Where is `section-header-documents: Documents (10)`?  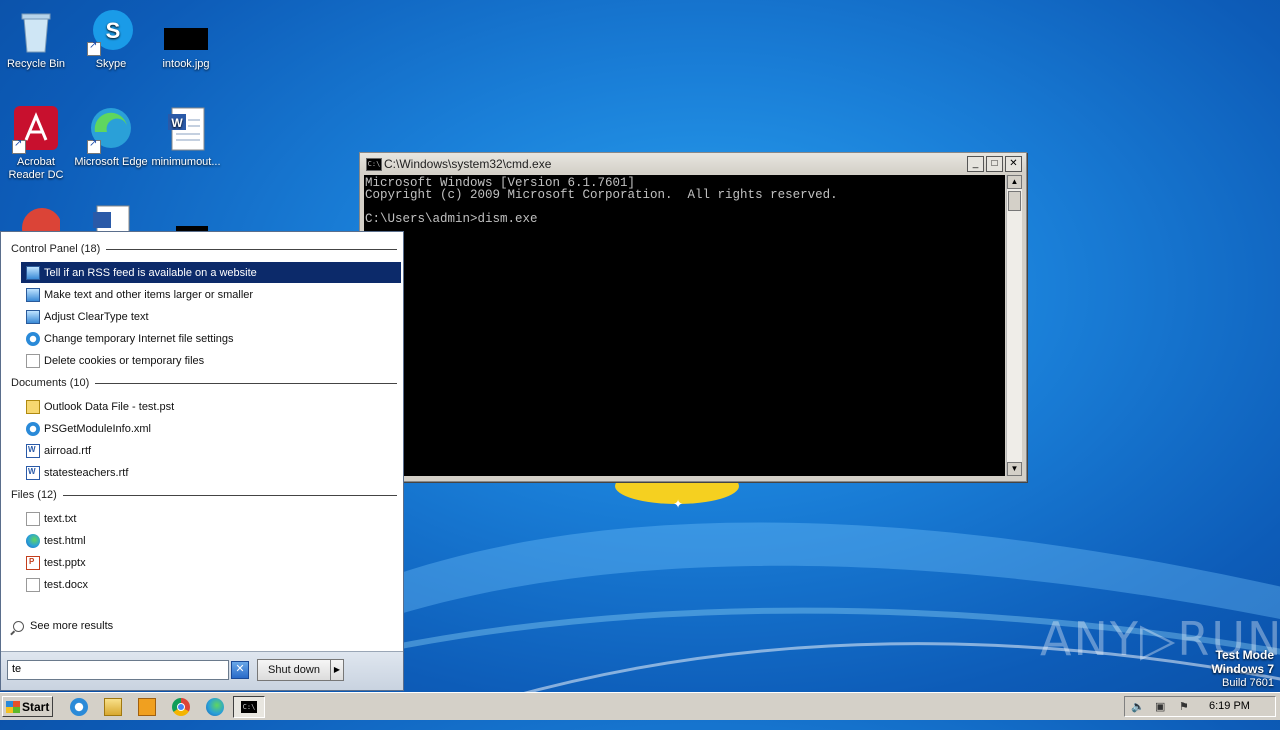
section-header-documents: Documents (10) is located at coordinates (204, 383).